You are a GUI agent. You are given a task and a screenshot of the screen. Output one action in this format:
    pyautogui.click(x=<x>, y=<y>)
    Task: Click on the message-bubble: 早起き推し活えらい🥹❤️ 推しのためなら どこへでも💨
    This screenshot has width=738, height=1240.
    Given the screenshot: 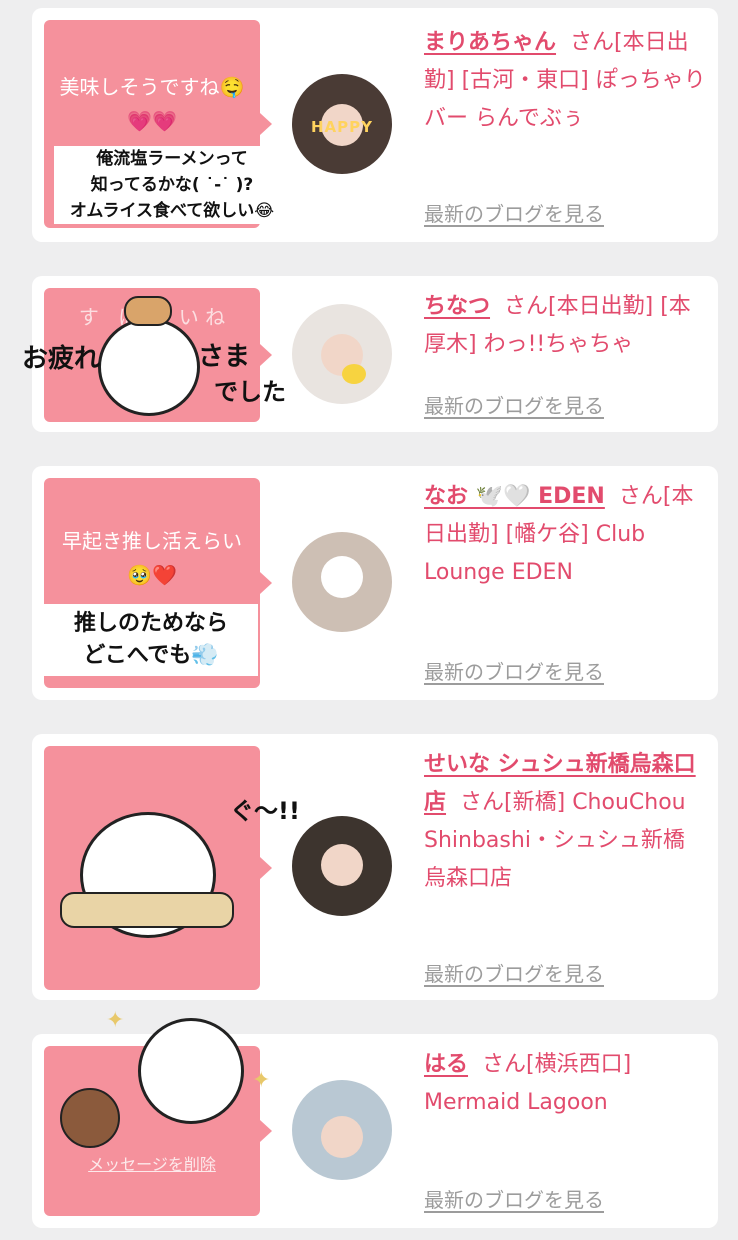 What is the action you would take?
    pyautogui.click(x=158, y=583)
    